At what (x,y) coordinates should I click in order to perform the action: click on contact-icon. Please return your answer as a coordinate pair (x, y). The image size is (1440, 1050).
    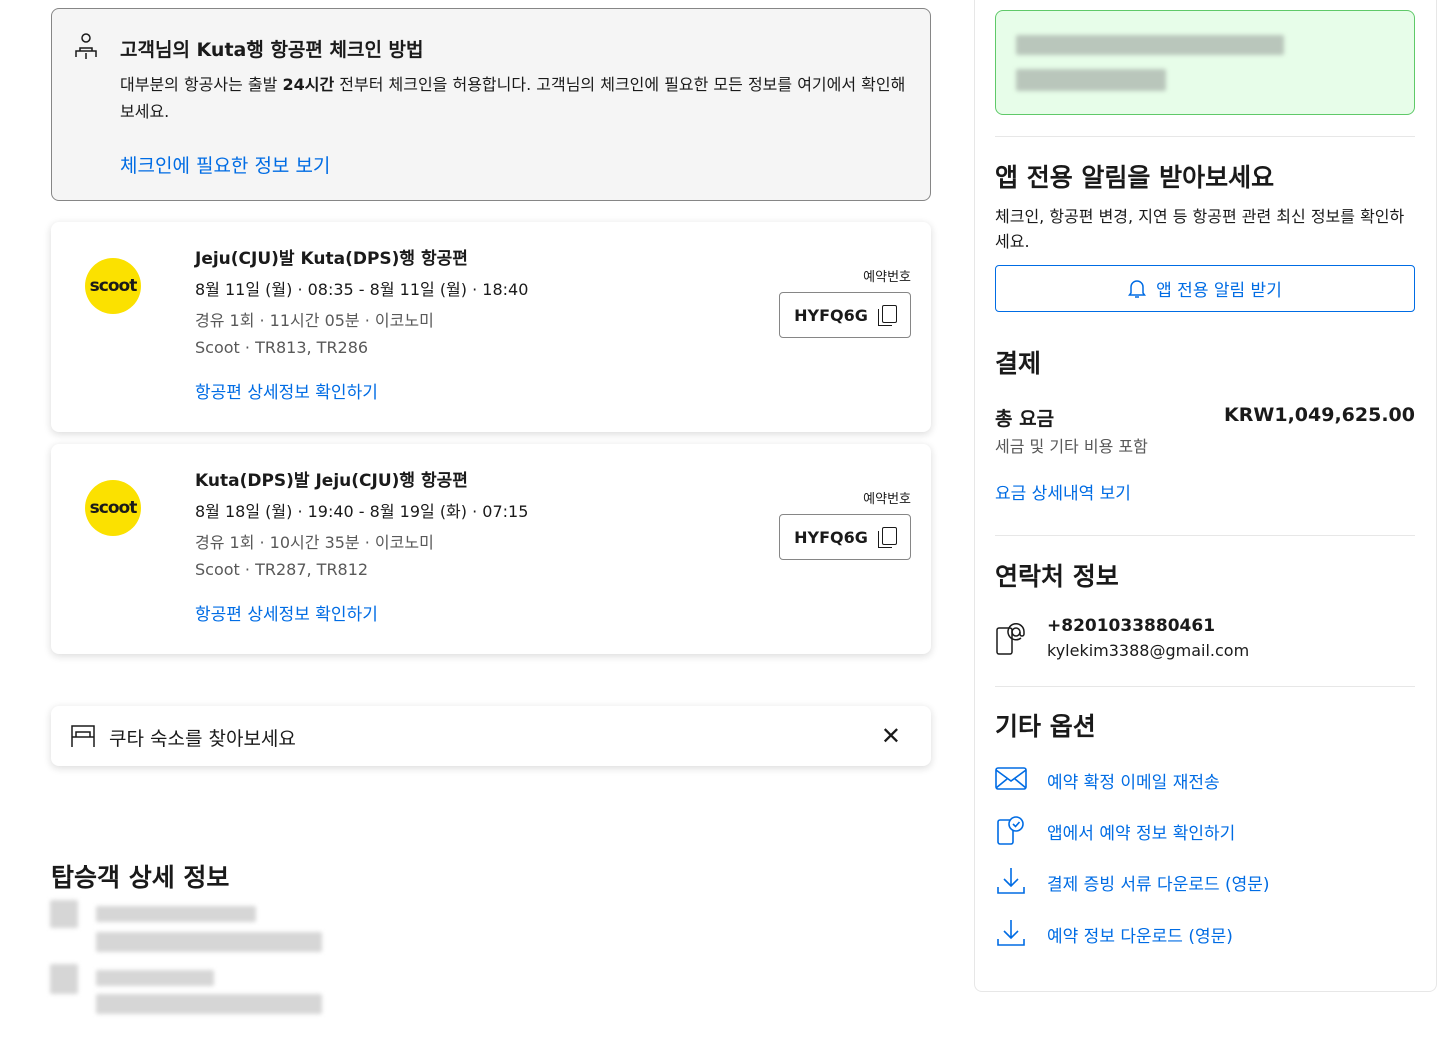
    Looking at the image, I should click on (1010, 639).